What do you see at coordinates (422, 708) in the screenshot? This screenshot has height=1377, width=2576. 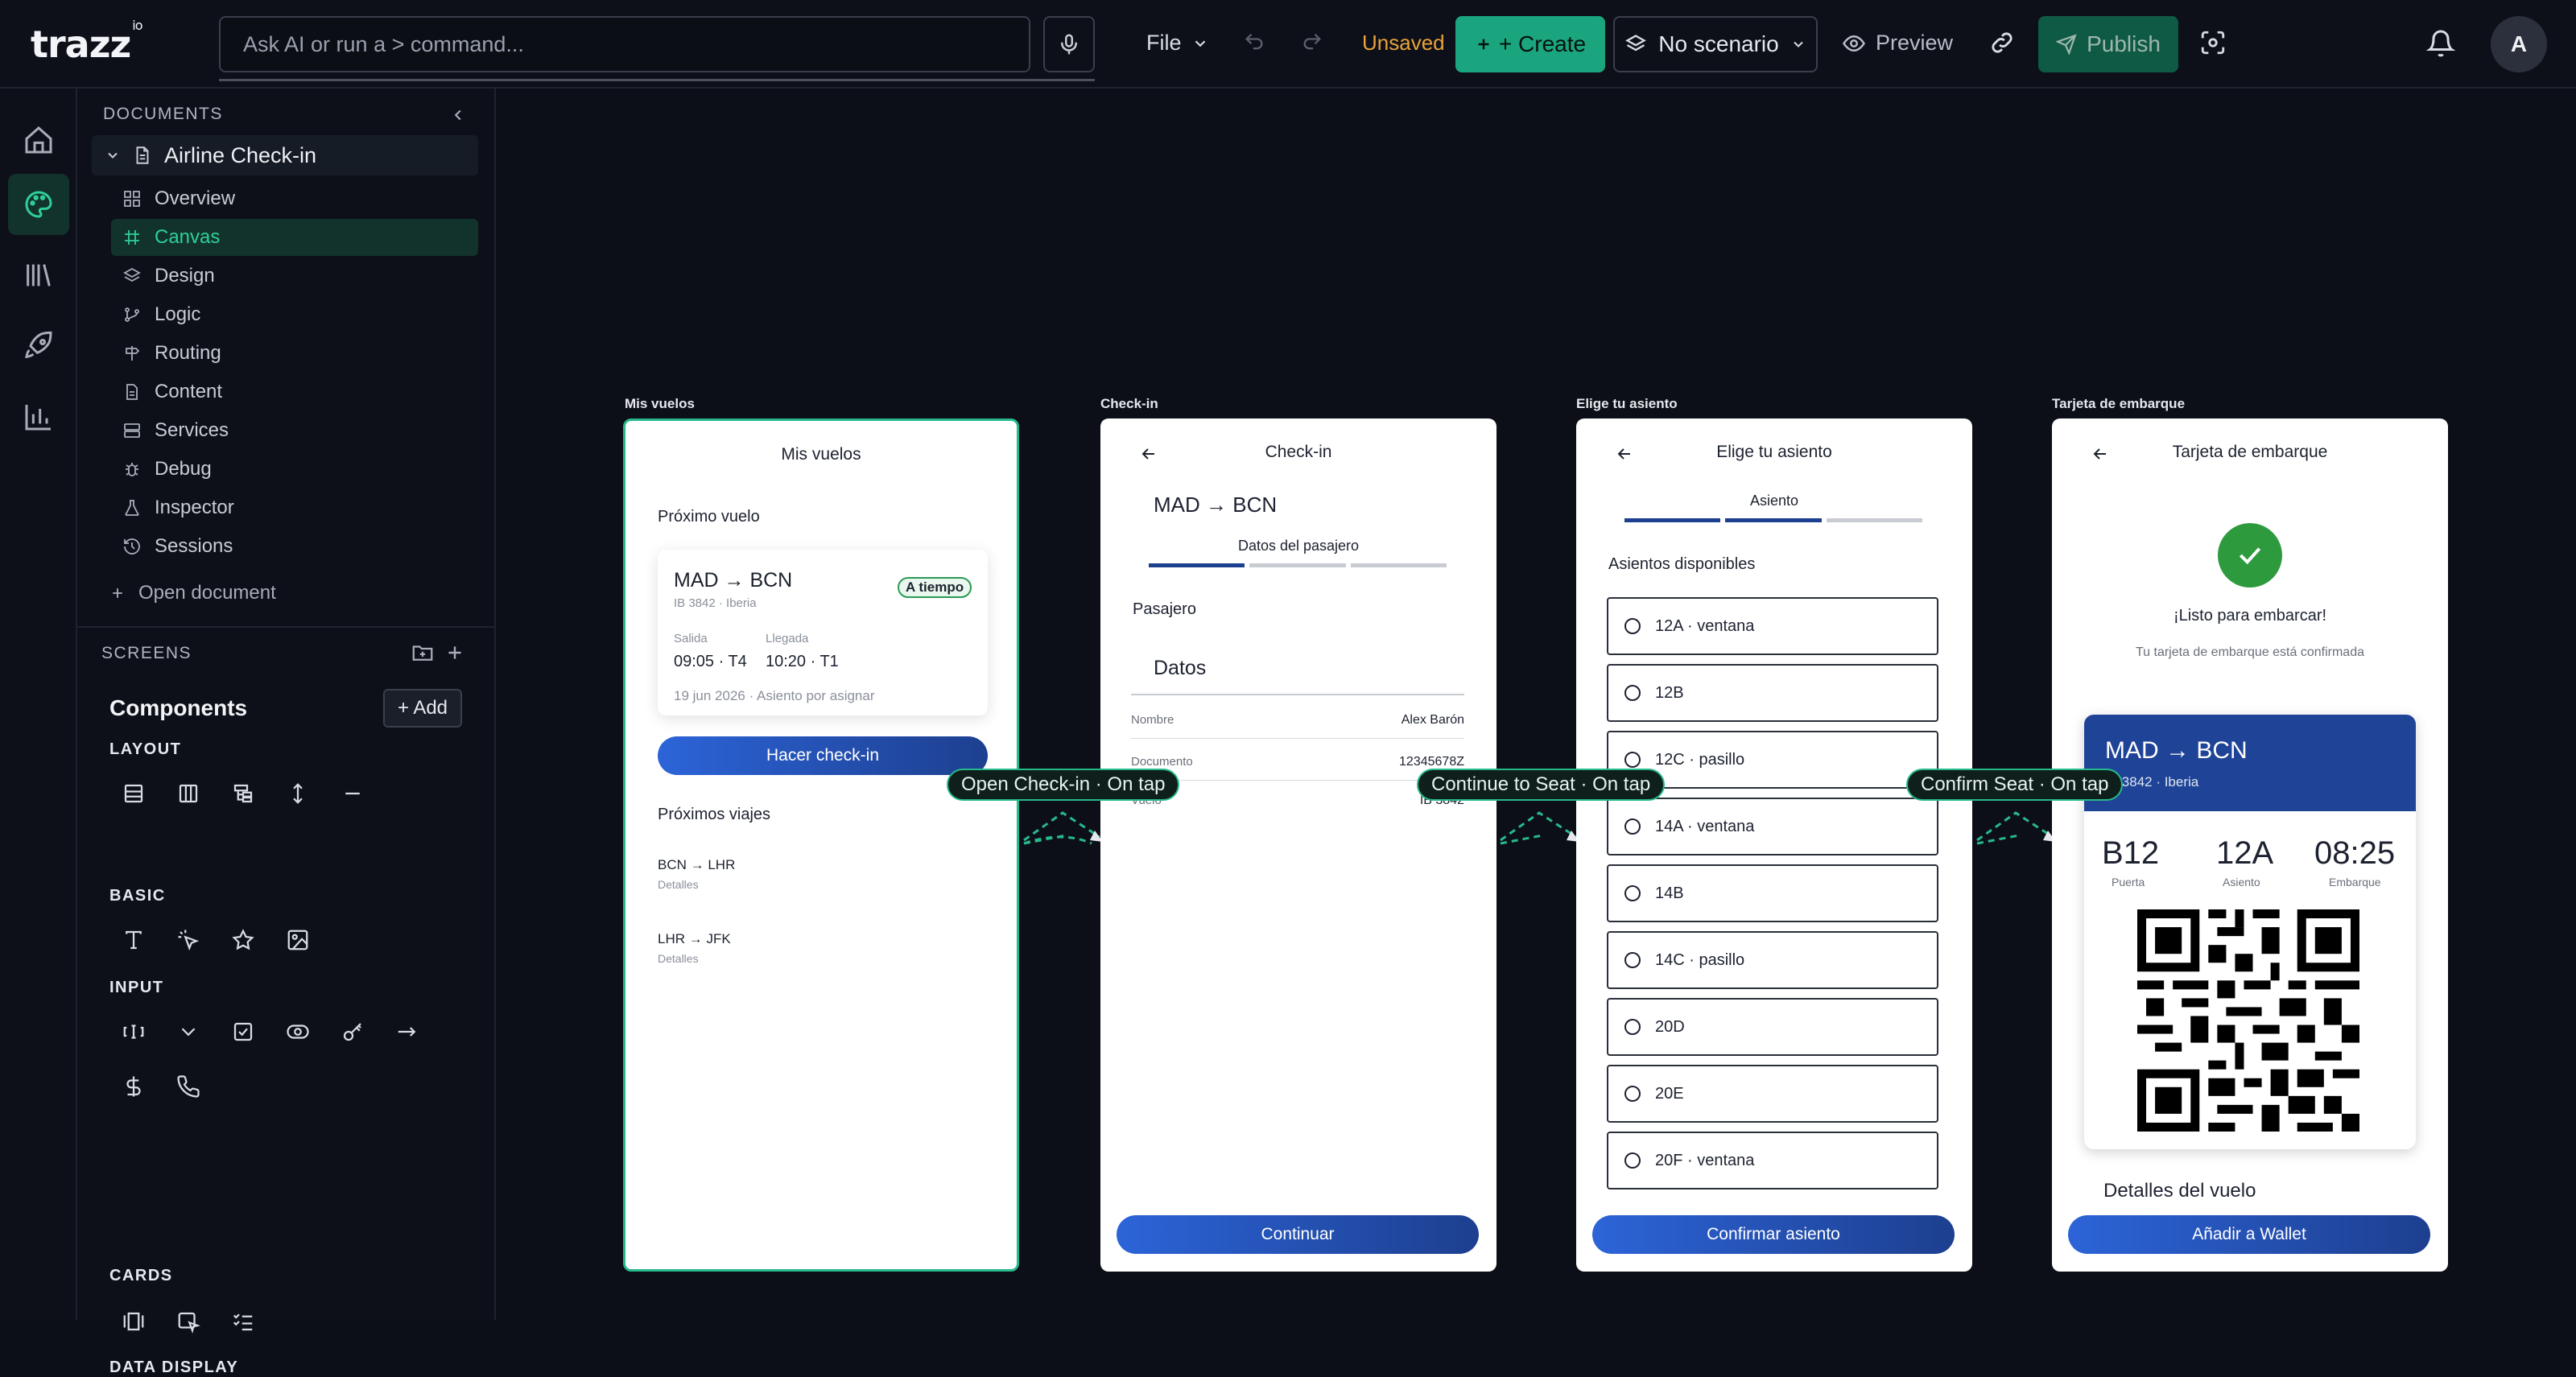 I see `add-component-button: + Add` at bounding box center [422, 708].